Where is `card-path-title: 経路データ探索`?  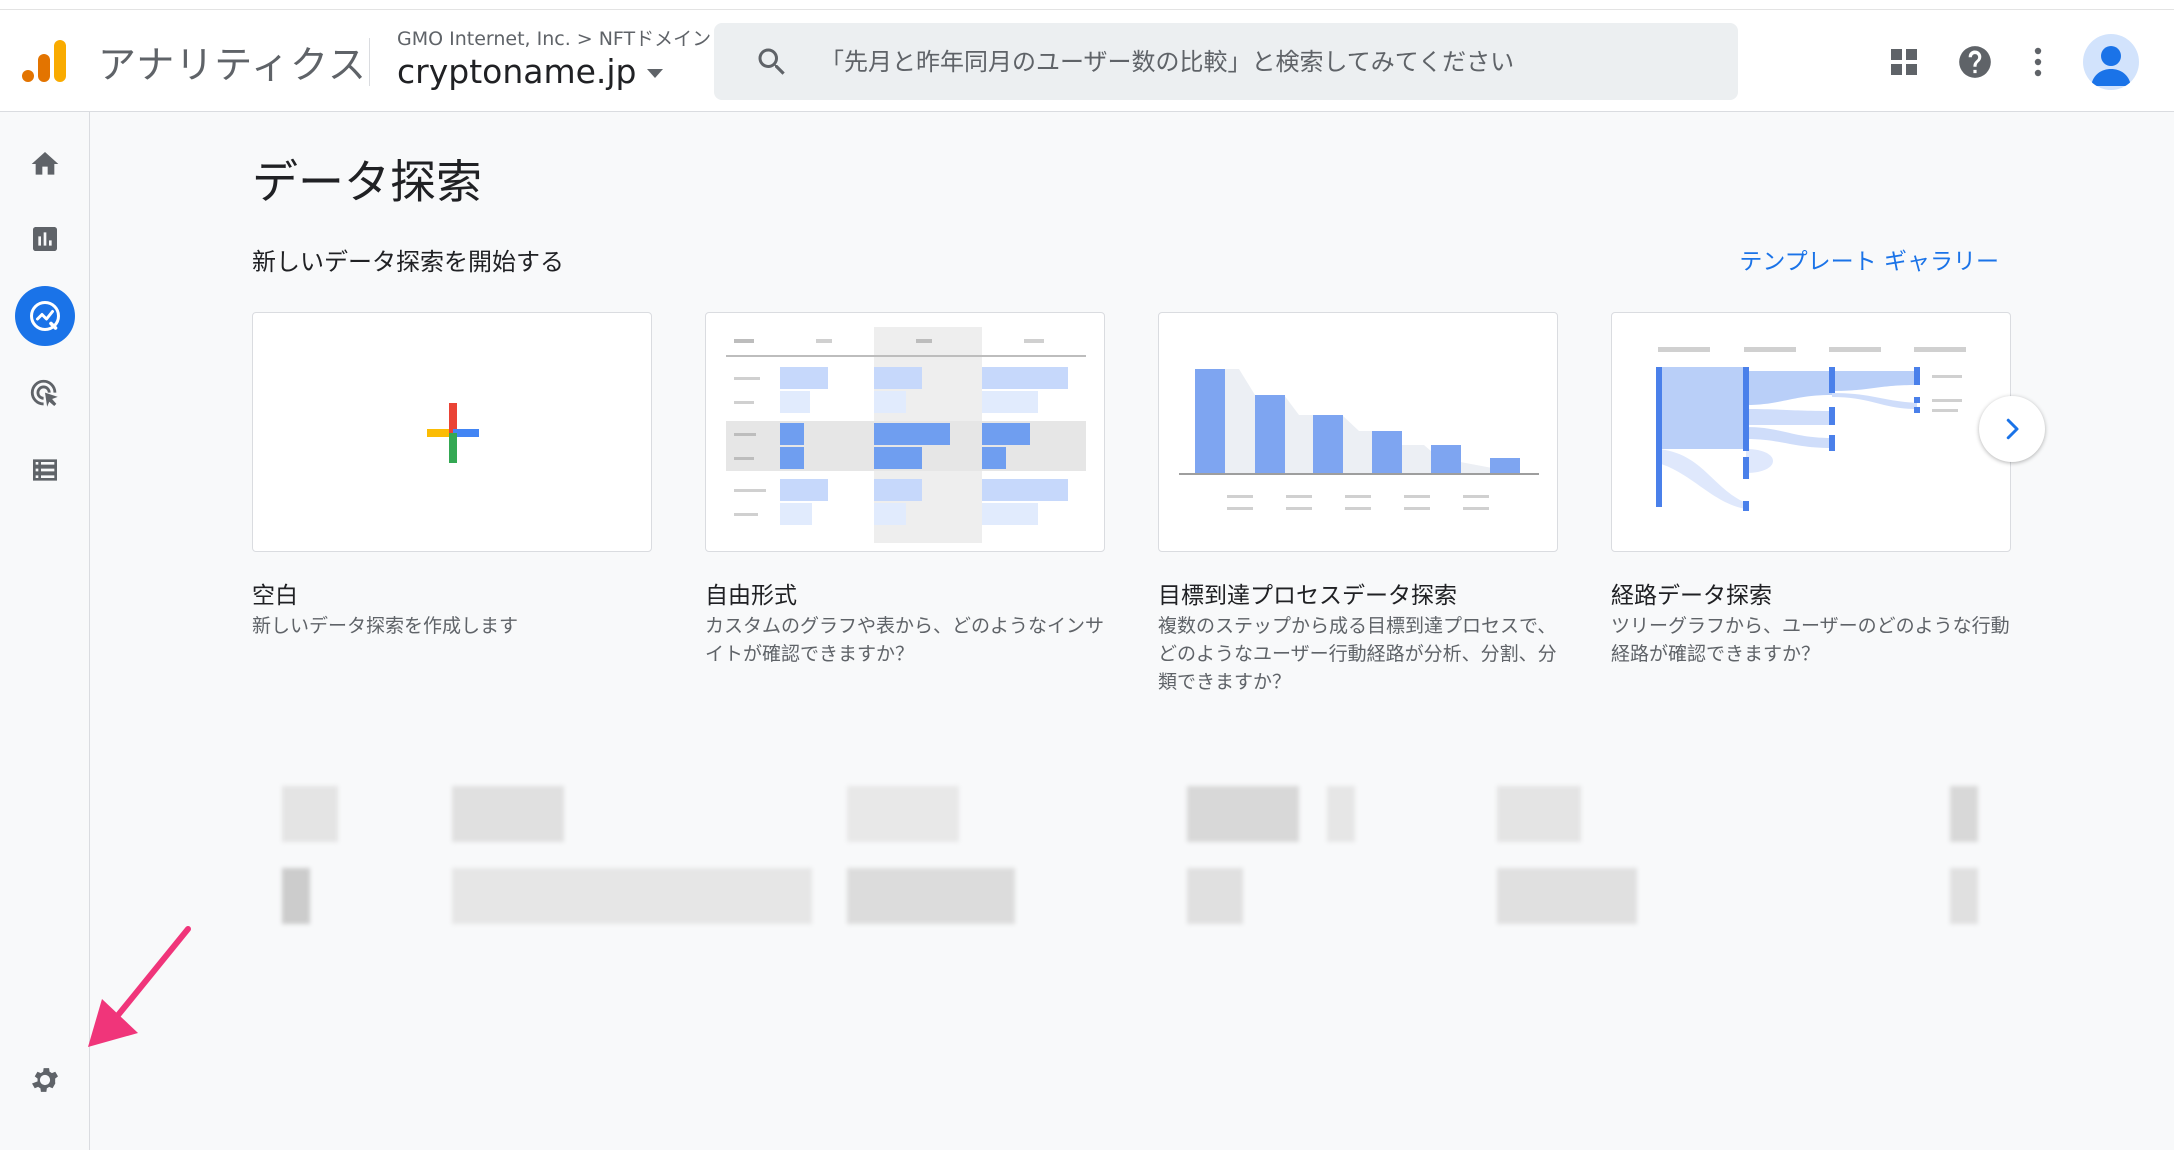 card-path-title: 経路データ探索 is located at coordinates (1691, 596).